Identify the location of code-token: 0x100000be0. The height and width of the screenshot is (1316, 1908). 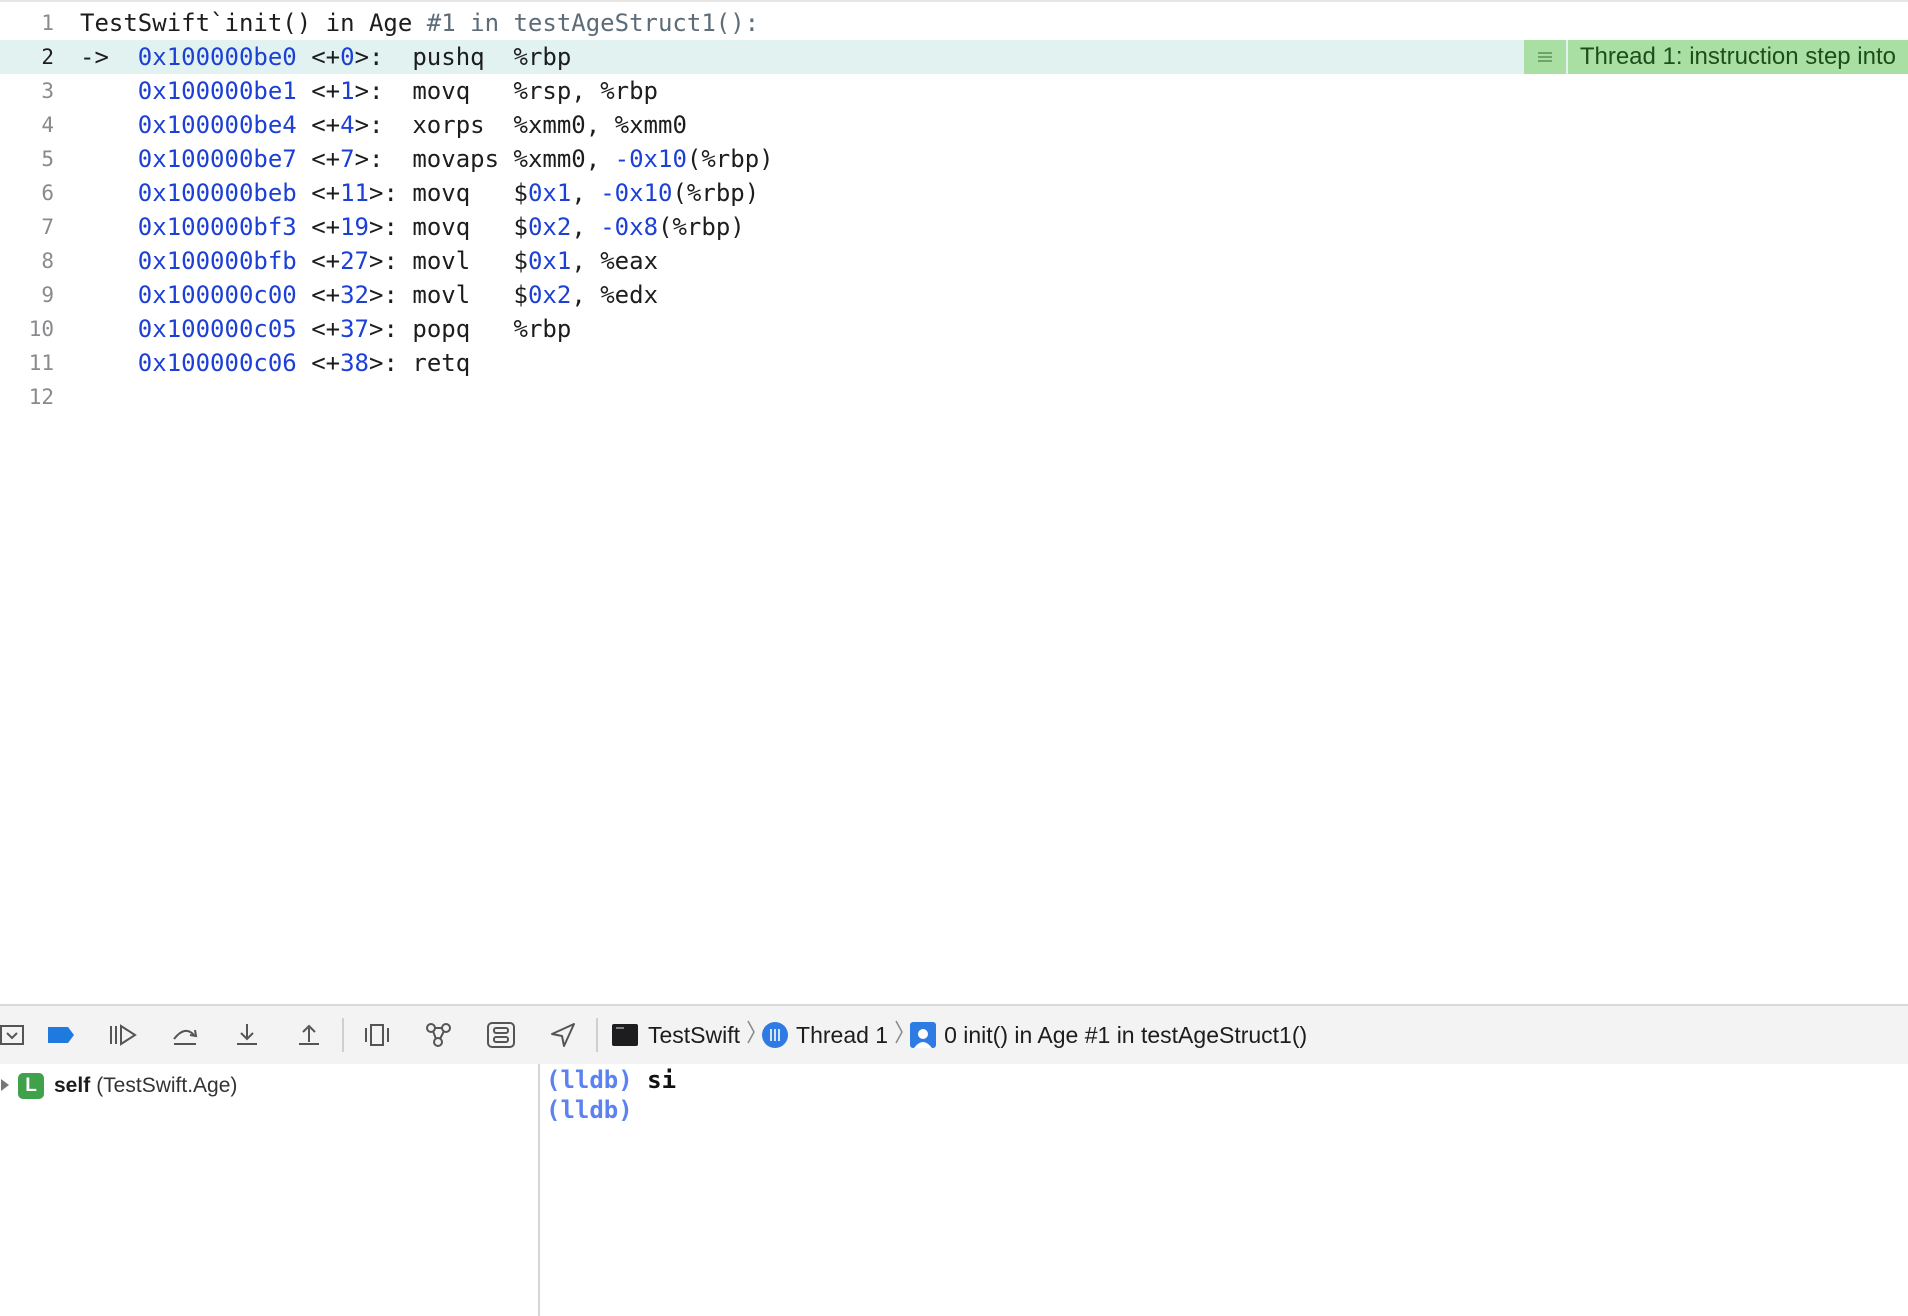
(217, 57).